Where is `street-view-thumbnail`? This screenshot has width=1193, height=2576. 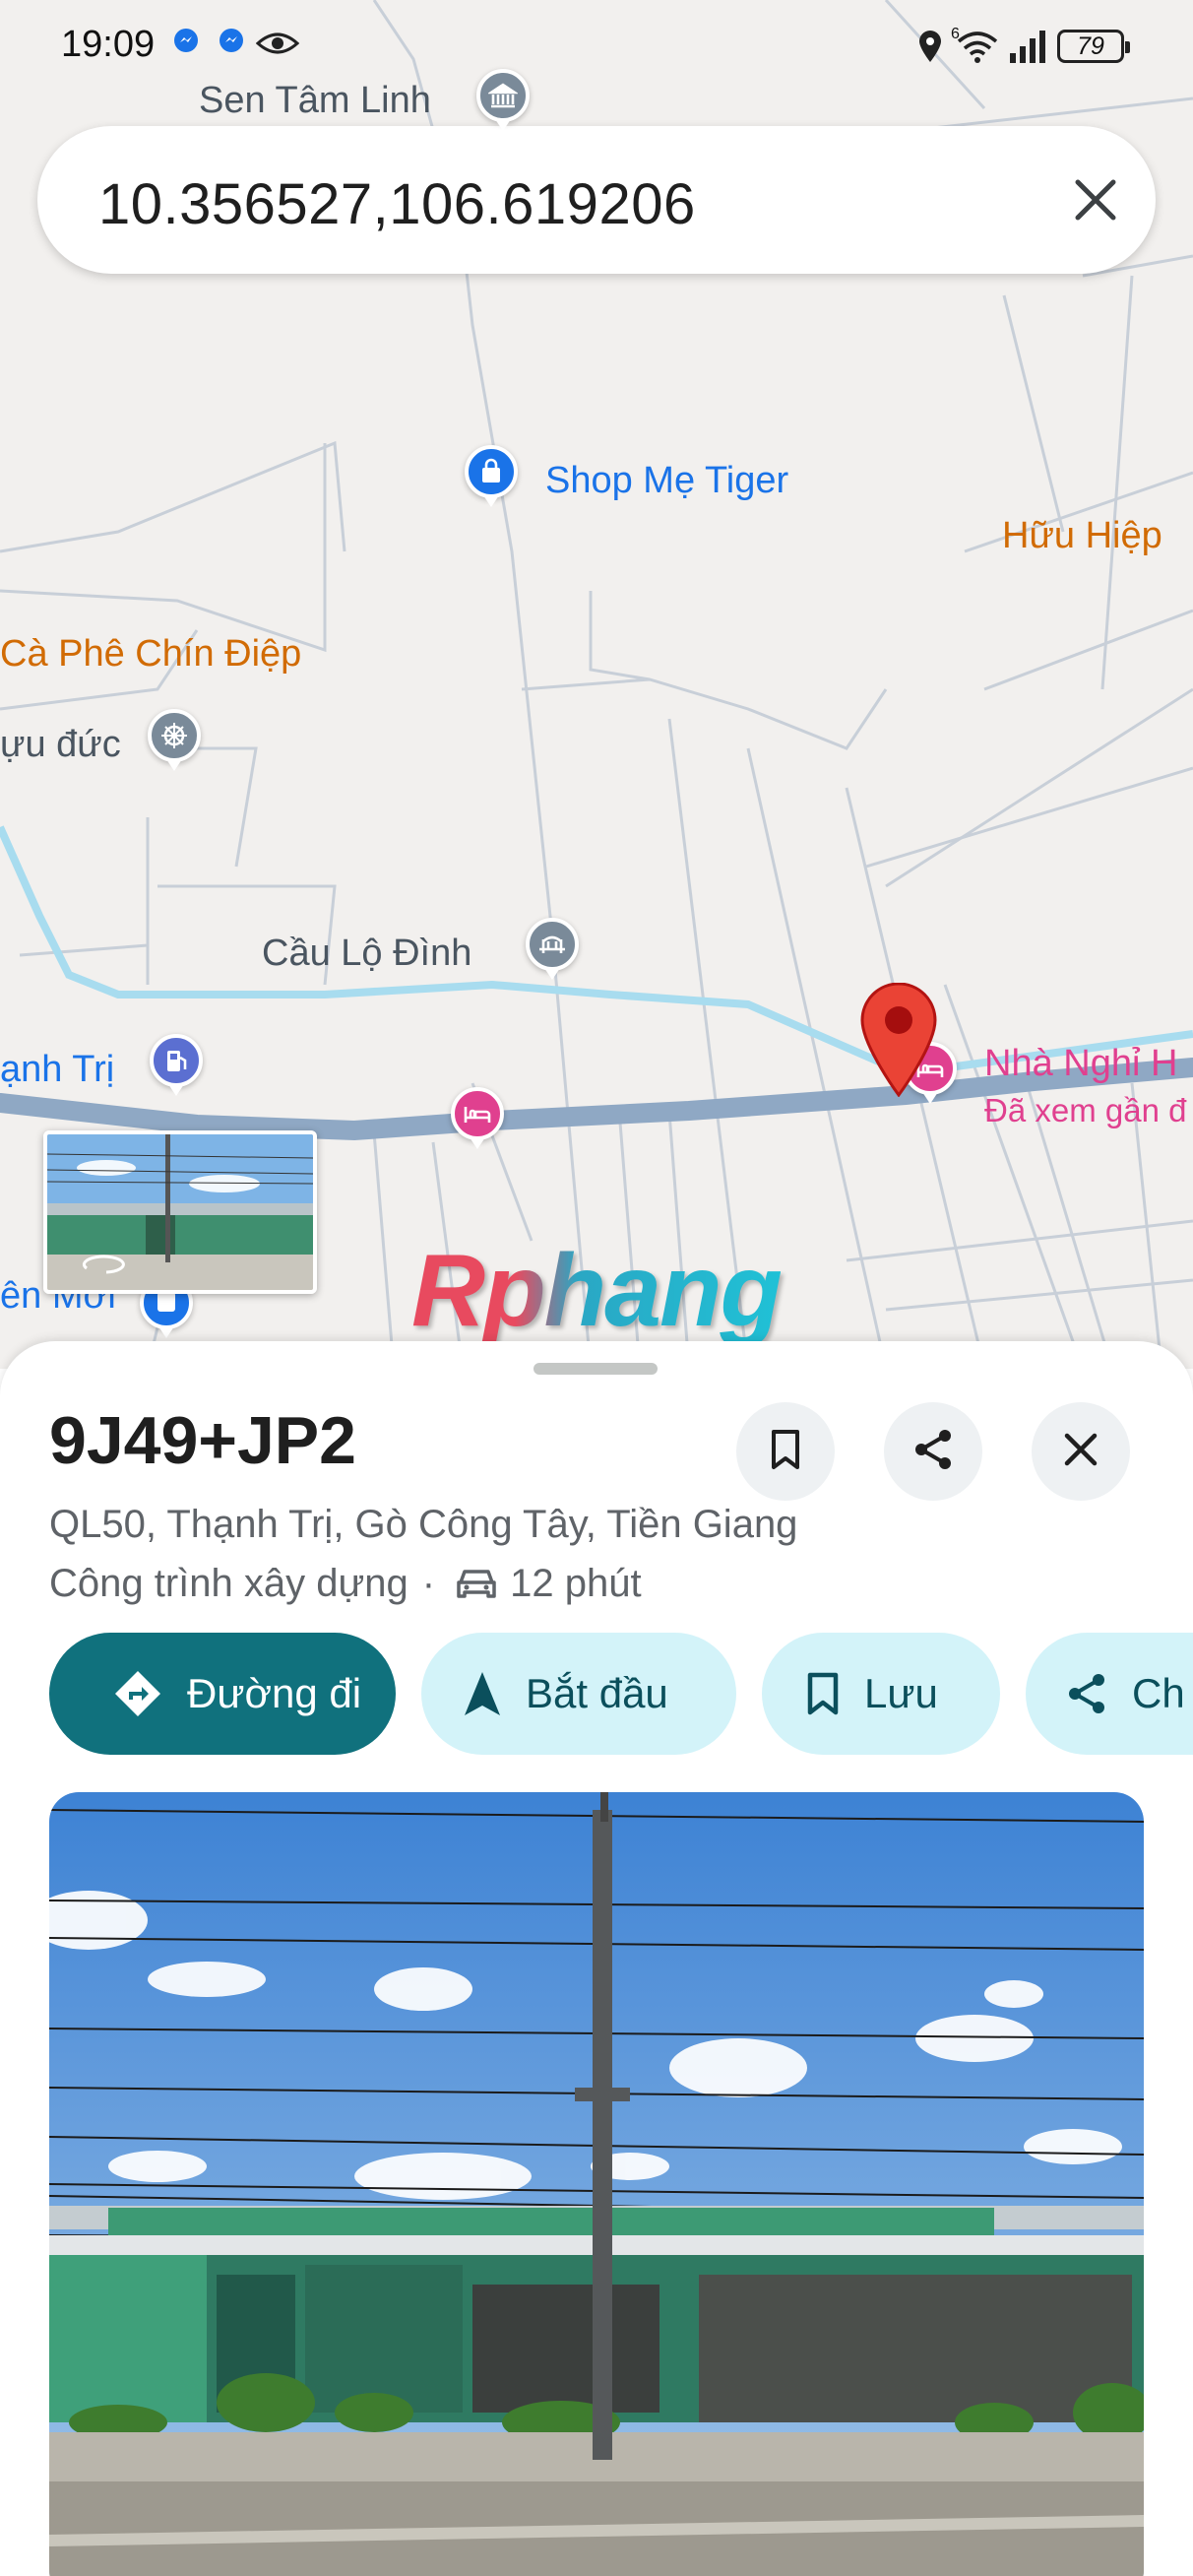
street-view-thumbnail is located at coordinates (180, 1212).